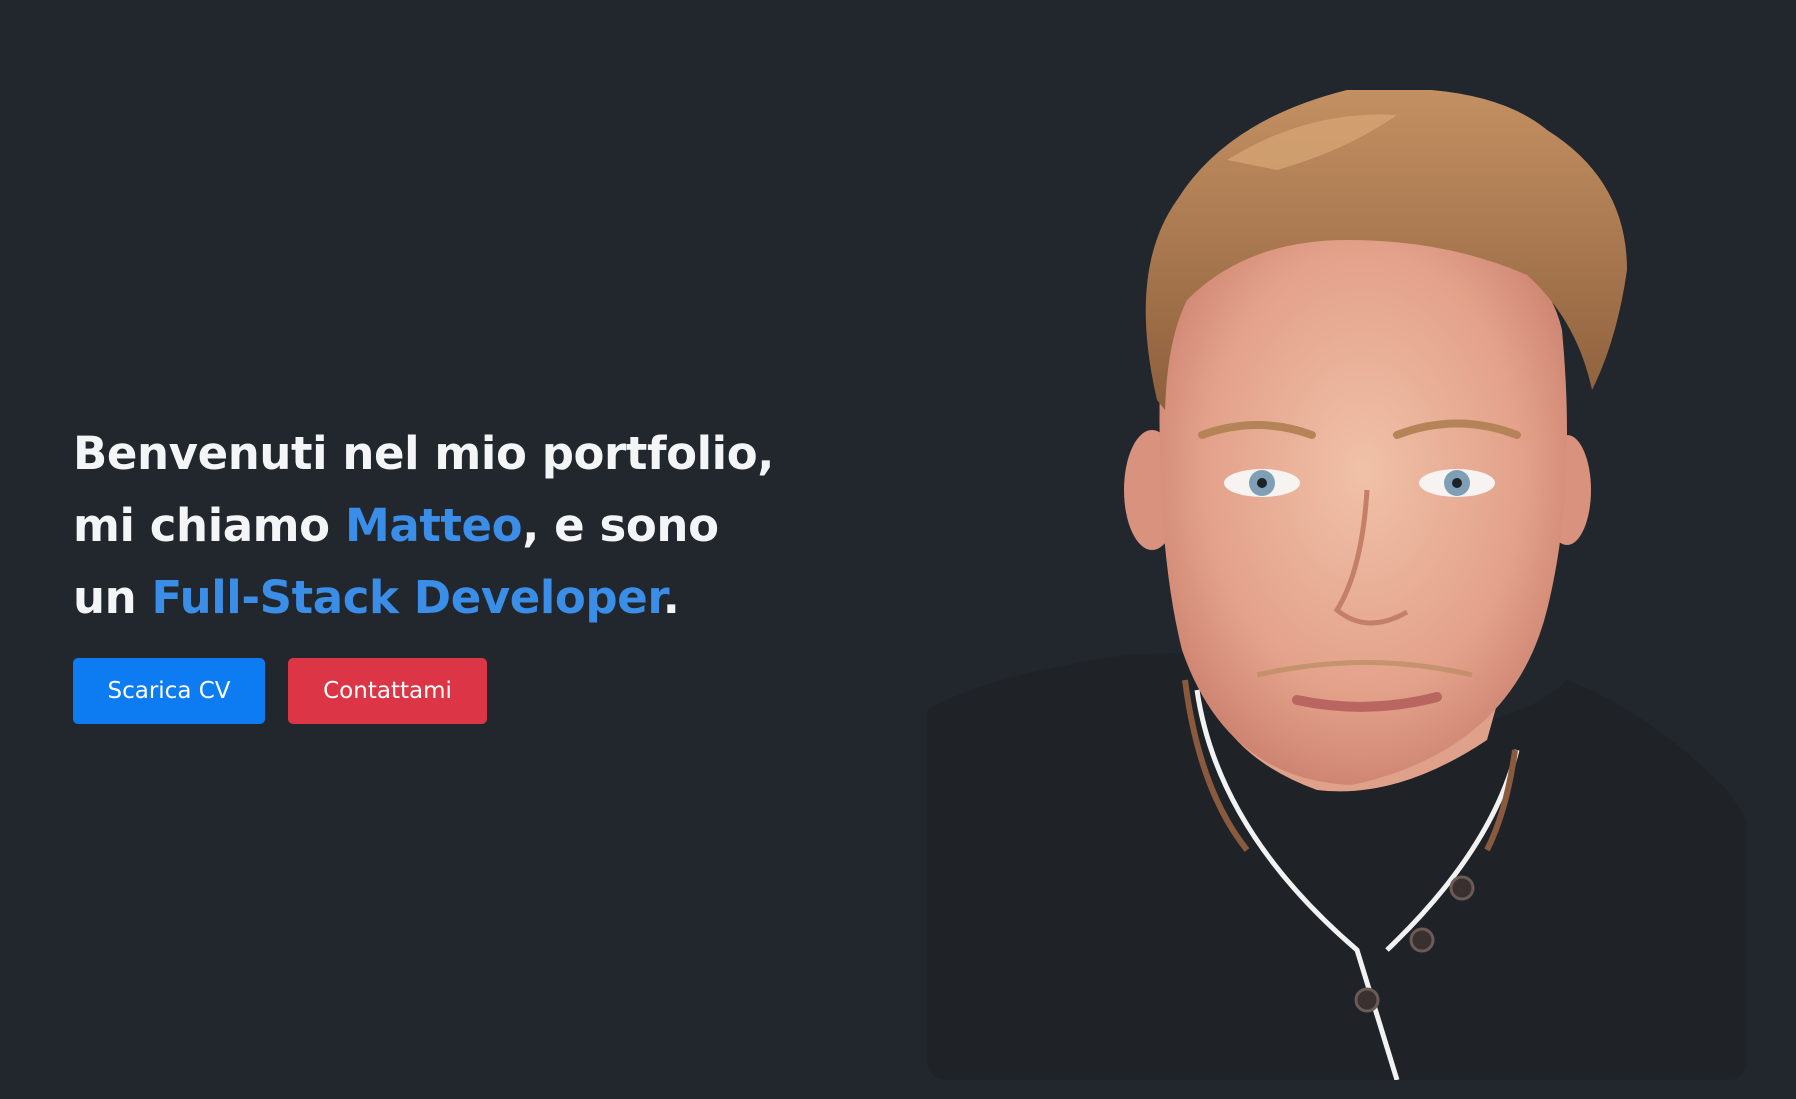 This screenshot has height=1099, width=1796. Describe the element at coordinates (169, 691) in the screenshot. I see `download-cv-button: Scarica CV` at that location.